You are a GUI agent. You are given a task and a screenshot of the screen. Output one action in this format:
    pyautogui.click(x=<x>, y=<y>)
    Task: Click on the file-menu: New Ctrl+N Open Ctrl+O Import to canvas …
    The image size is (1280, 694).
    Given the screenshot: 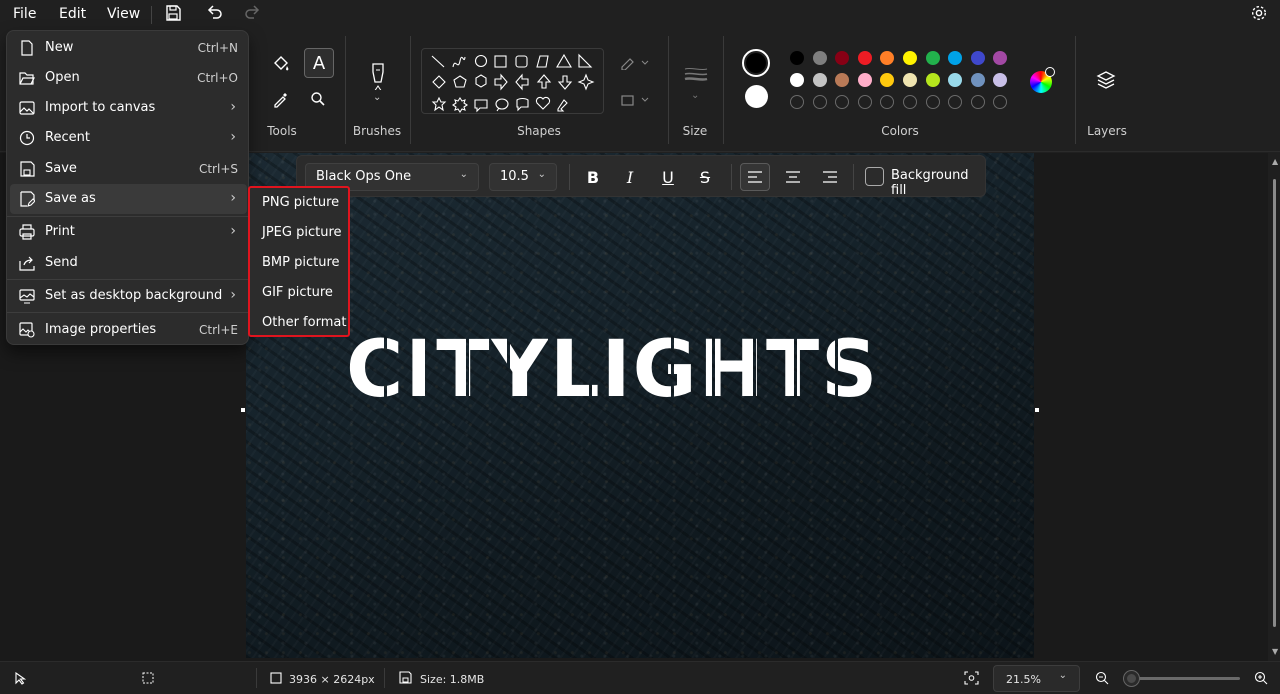 What is the action you would take?
    pyautogui.click(x=128, y=187)
    